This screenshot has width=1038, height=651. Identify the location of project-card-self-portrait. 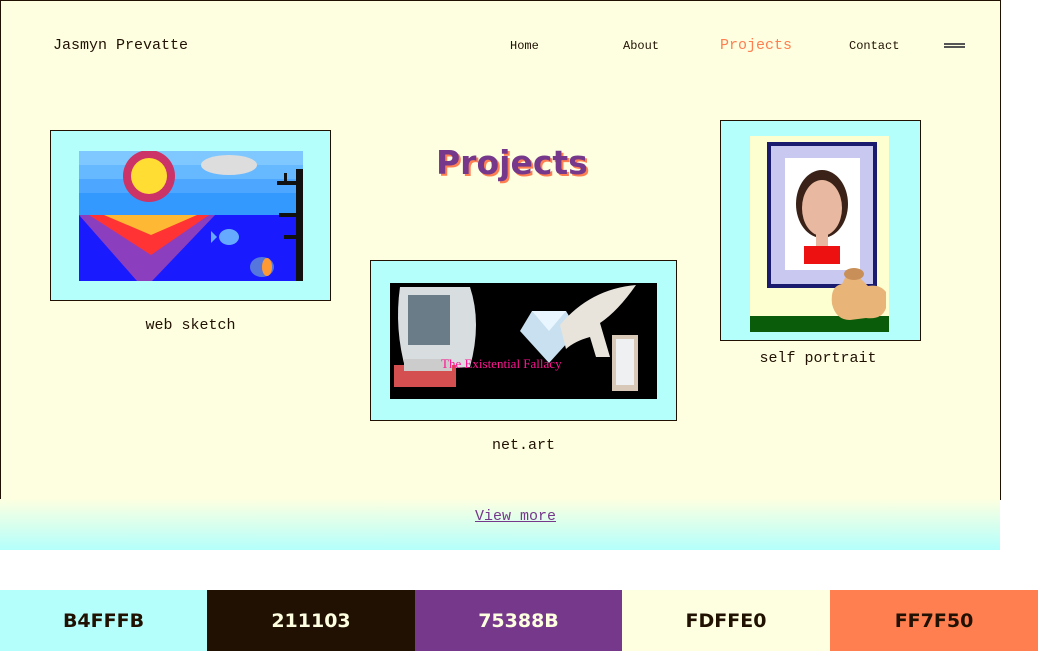
(820, 230).